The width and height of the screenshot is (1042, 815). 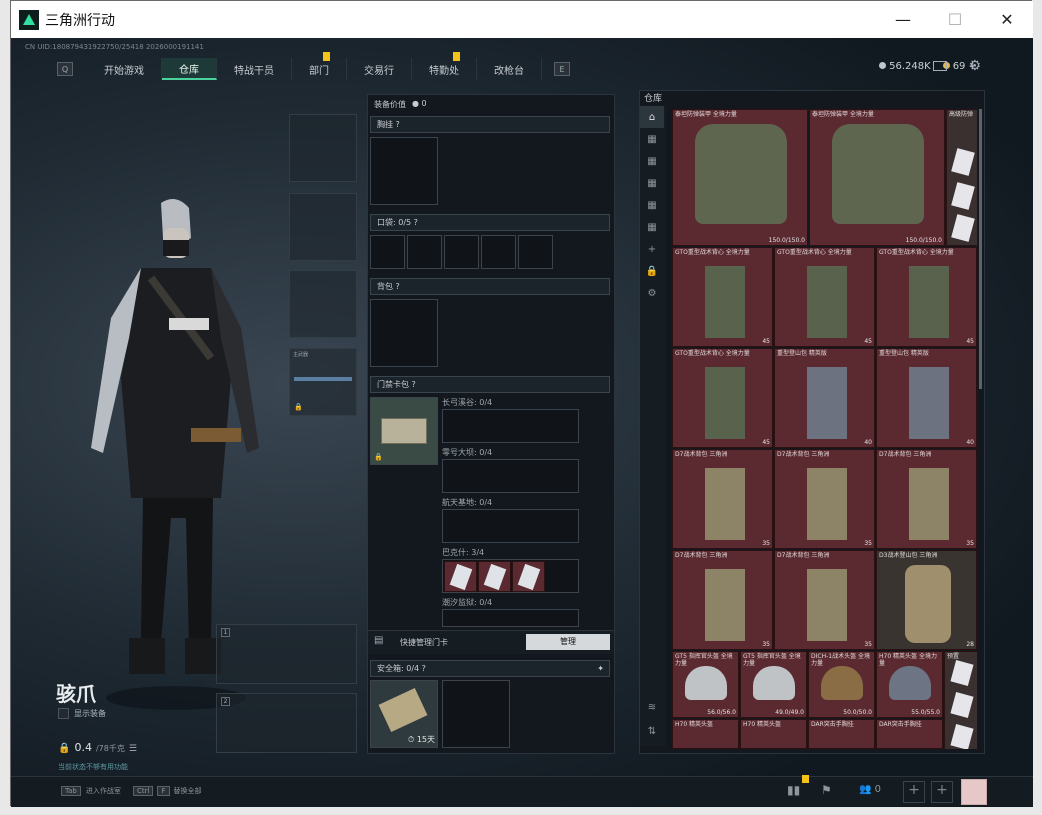 What do you see at coordinates (91, 791) in the screenshot?
I see `enter-room-hint: Tab 进入作战室` at bounding box center [91, 791].